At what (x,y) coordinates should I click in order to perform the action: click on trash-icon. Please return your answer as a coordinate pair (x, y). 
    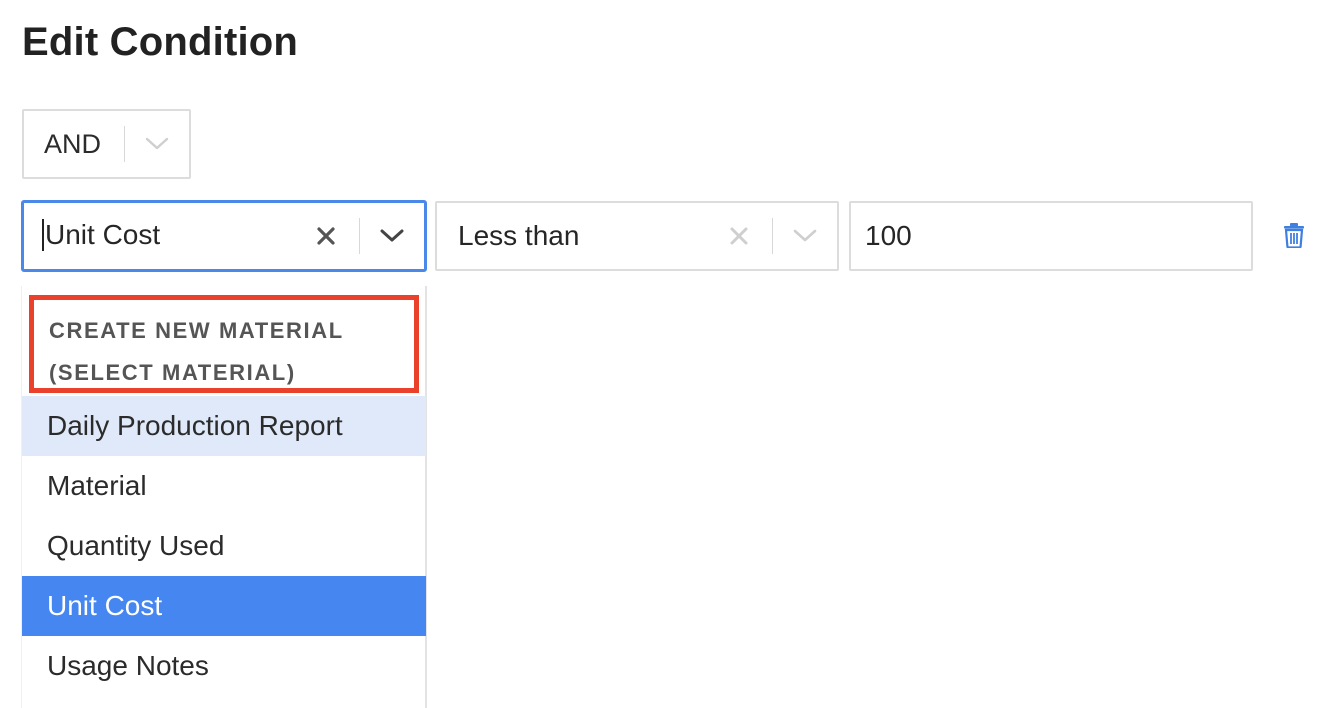
    Looking at the image, I should click on (1294, 235).